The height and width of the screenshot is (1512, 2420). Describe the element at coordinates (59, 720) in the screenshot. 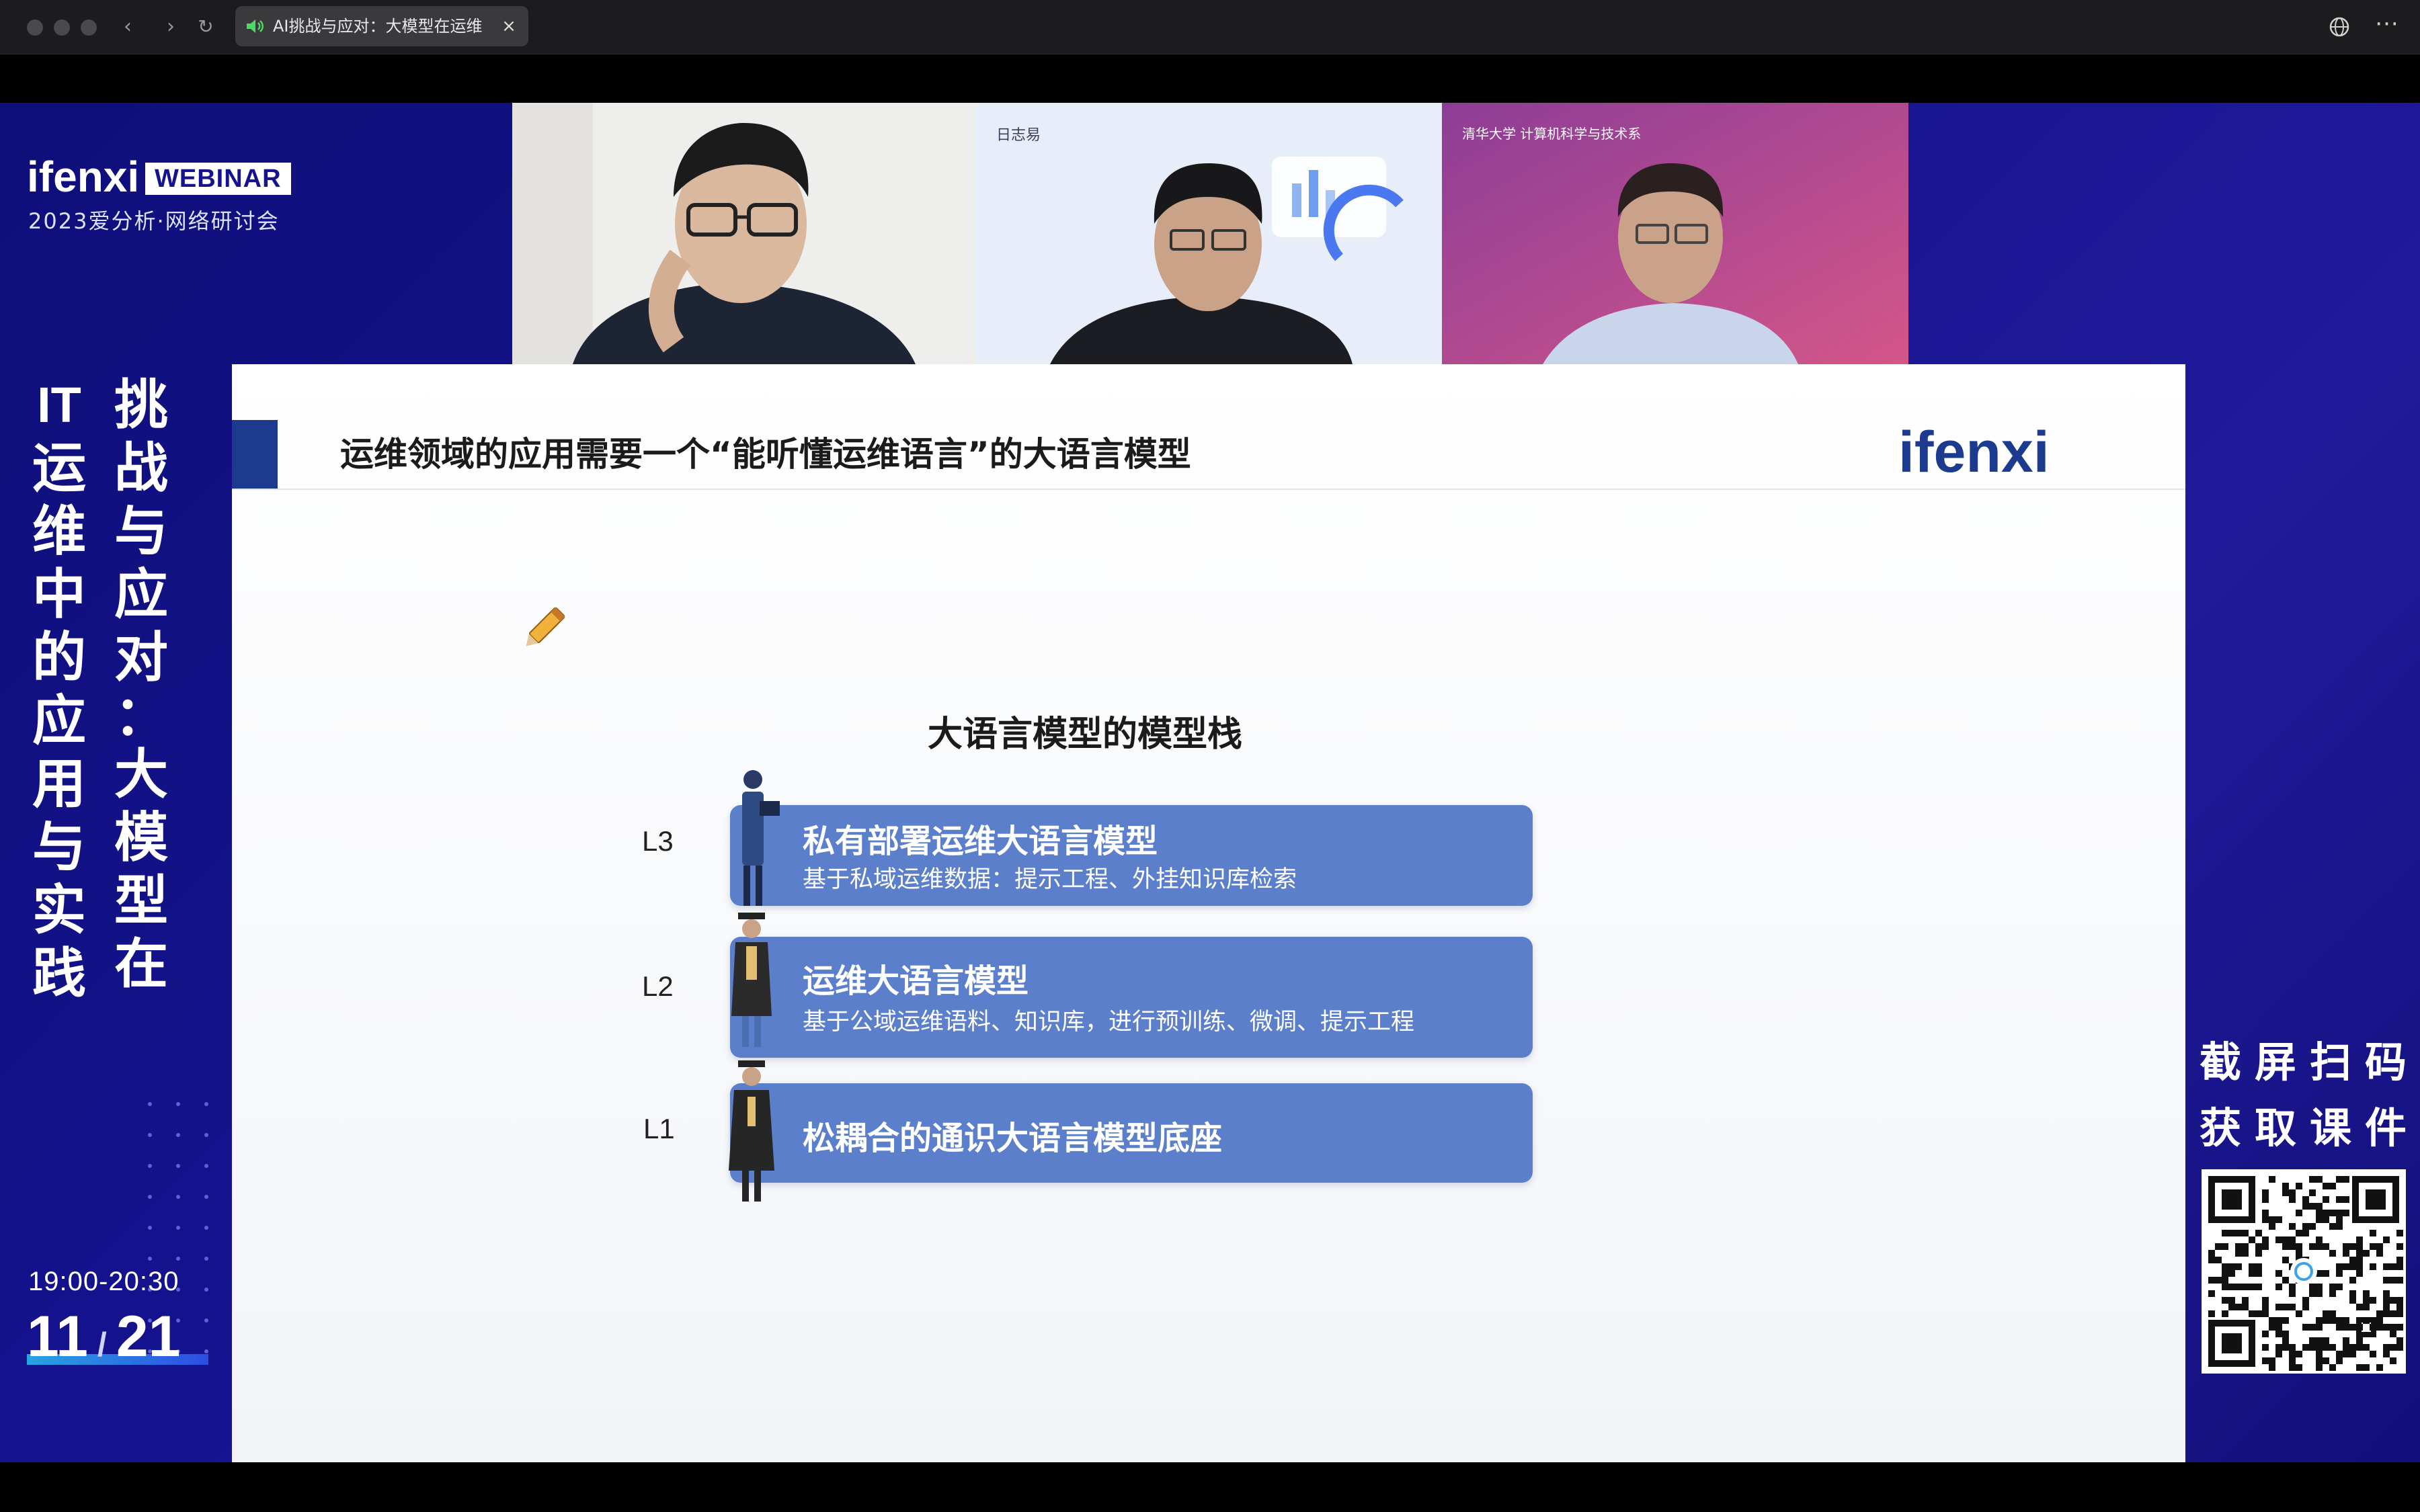

I see `title-char: 应` at that location.